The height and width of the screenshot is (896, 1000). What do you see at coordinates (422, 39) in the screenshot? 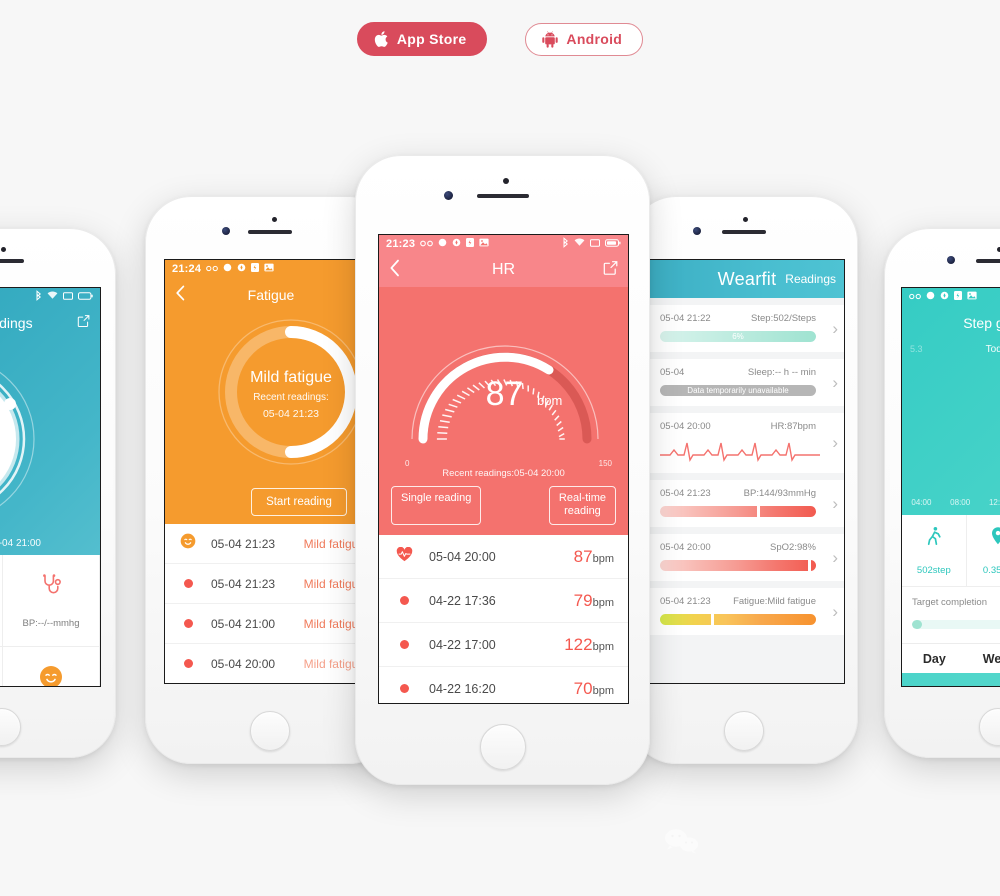
I see `app-store-button: App Store` at bounding box center [422, 39].